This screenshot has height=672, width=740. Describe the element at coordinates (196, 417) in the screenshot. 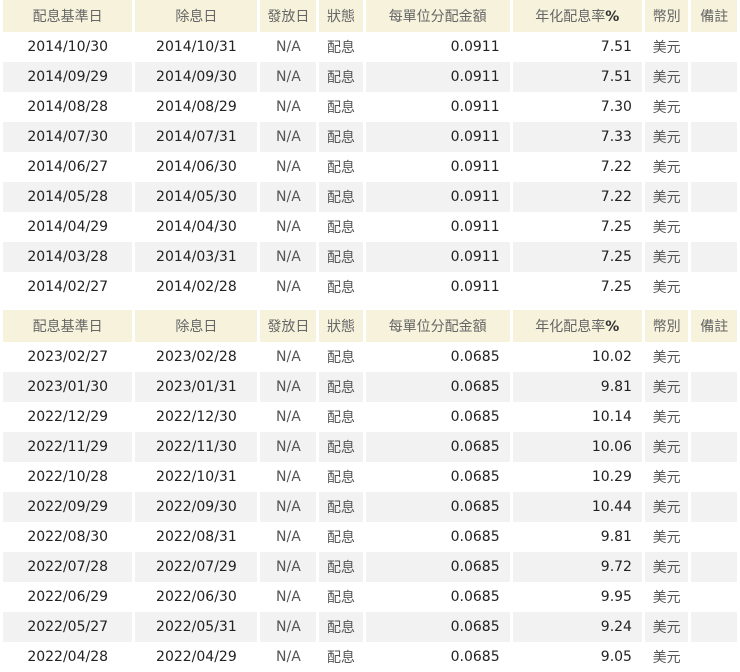

I see `ex-dividend-date-cell: 2022/12/30` at that location.